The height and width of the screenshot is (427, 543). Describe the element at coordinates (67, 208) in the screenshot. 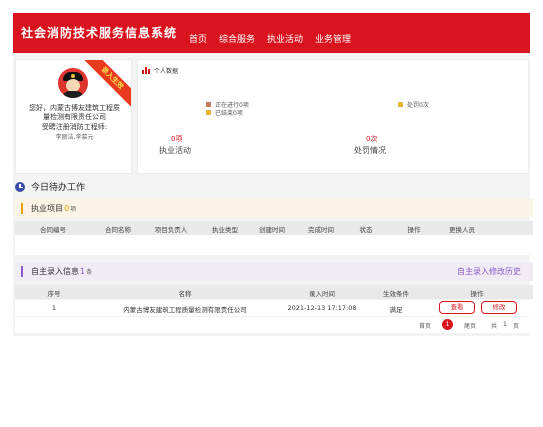

I see `practice-section-count: 0` at that location.